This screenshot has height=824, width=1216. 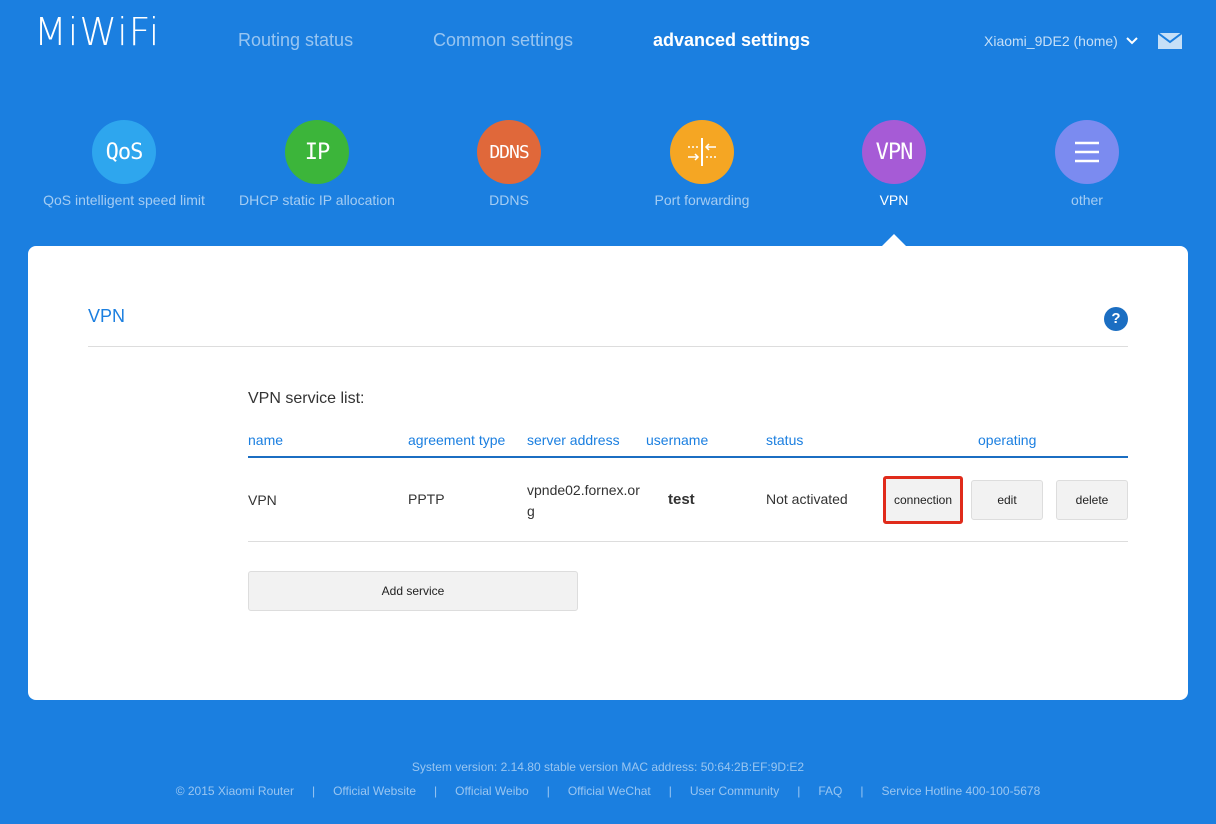 I want to click on feature-vpn-label: VPN, so click(x=894, y=200).